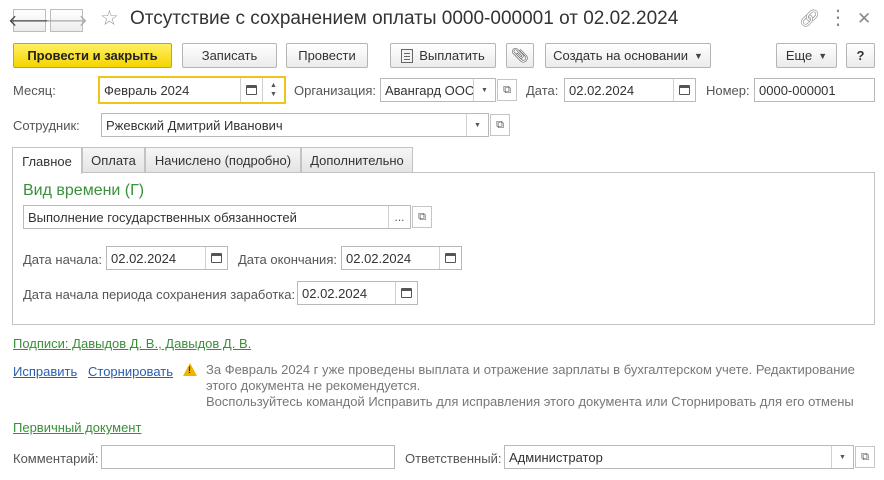 This screenshot has width=884, height=480. Describe the element at coordinates (453, 458) in the screenshot. I see `responsible-label: Ответственный:` at that location.